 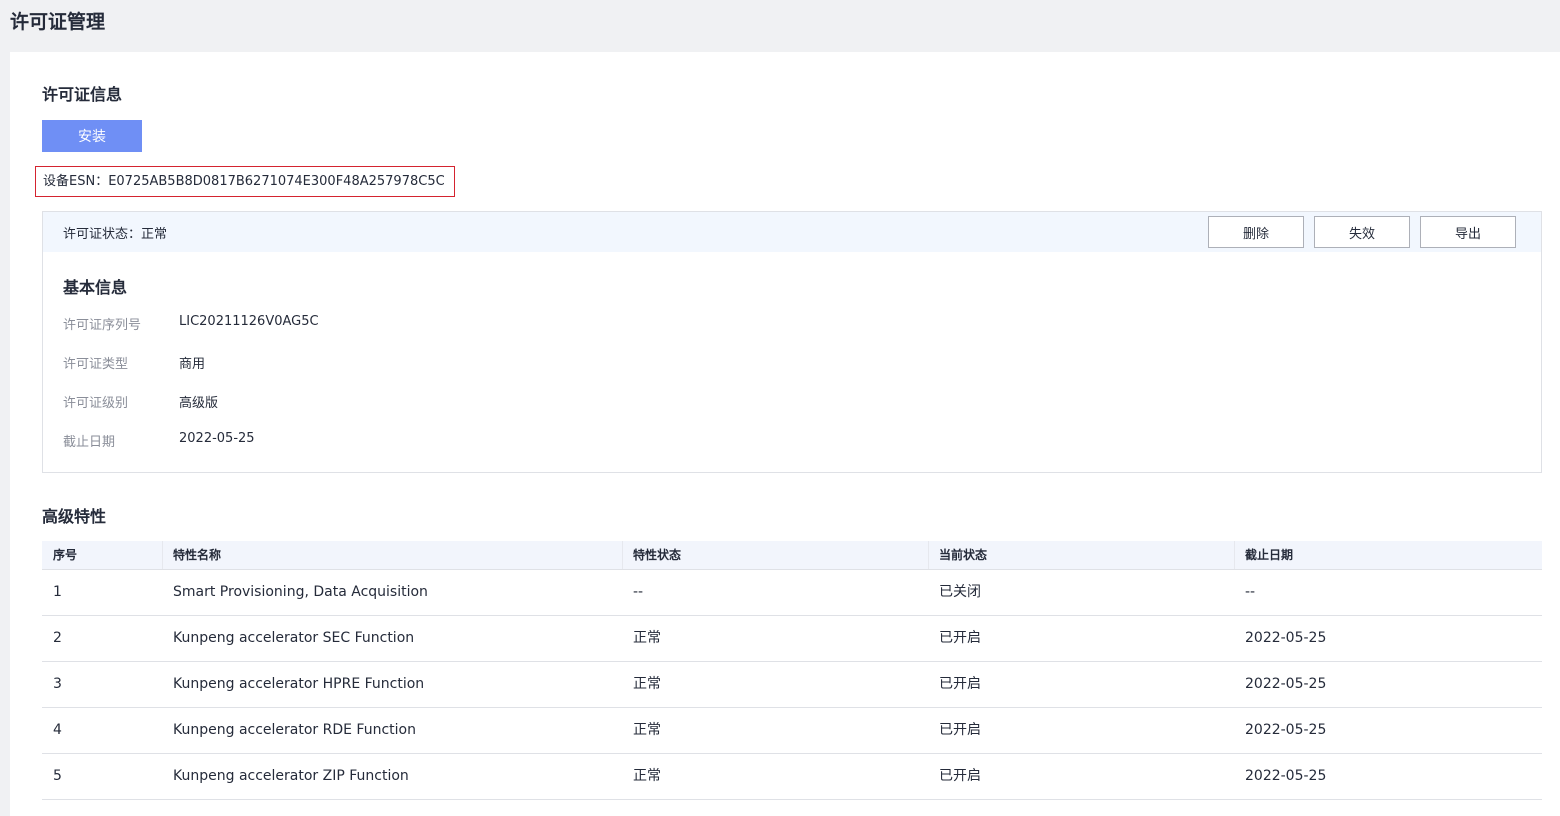 I want to click on table-header: 序号 特性名称 特性状态 当前状态 截止日期, so click(x=792, y=555).